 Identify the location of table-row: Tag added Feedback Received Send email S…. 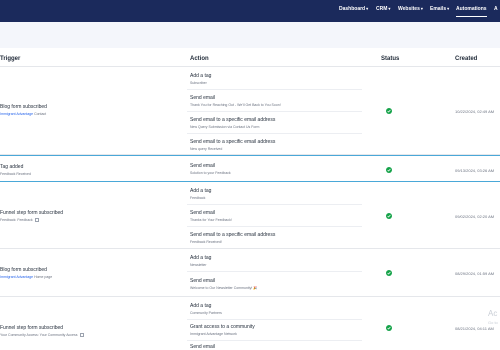
(250, 168).